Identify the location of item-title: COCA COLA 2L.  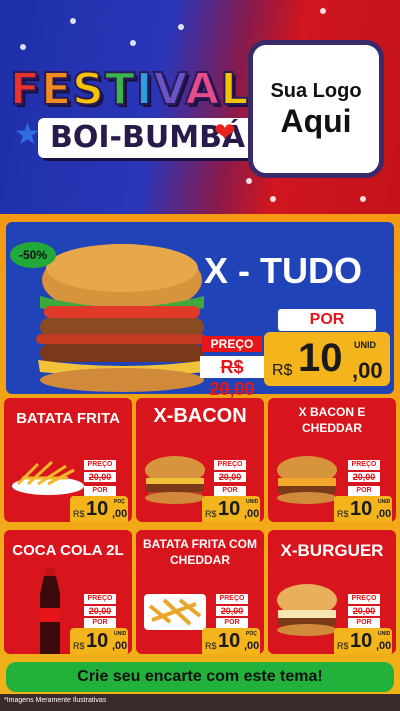
(68, 550).